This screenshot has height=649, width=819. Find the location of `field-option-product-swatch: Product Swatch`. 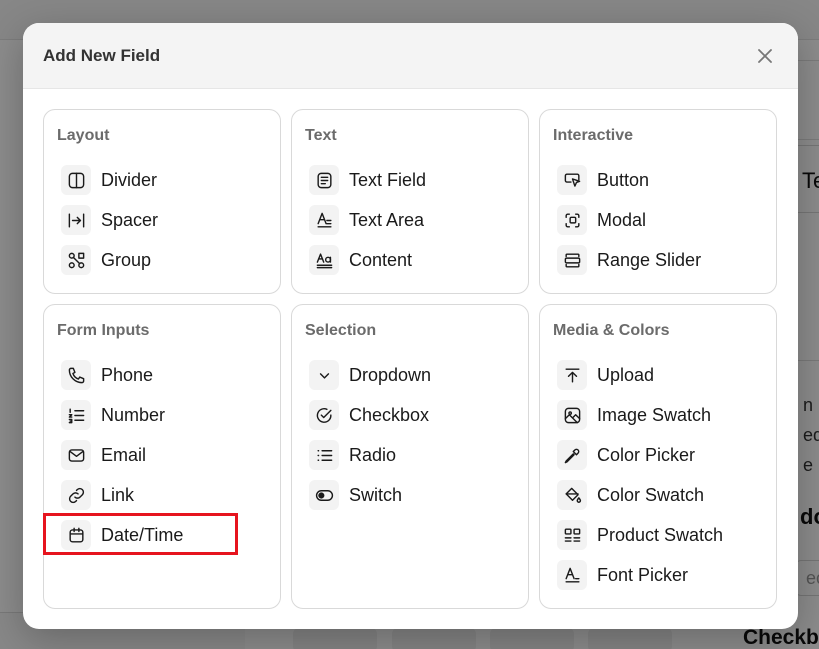

field-option-product-swatch: Product Swatch is located at coordinates (640, 535).